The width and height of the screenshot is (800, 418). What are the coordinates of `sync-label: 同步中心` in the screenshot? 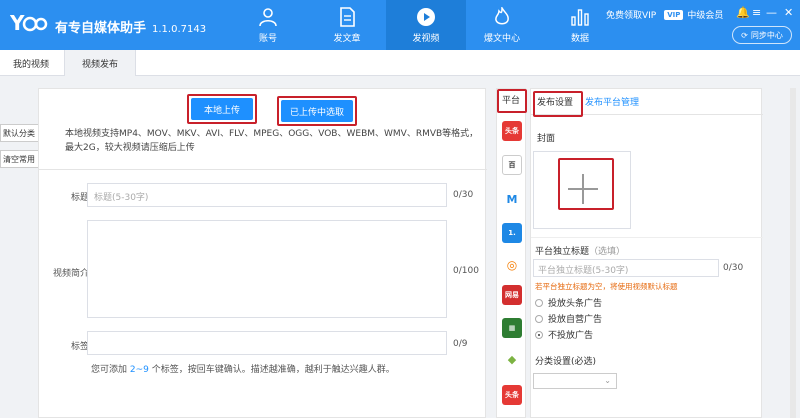 It's located at (766, 35).